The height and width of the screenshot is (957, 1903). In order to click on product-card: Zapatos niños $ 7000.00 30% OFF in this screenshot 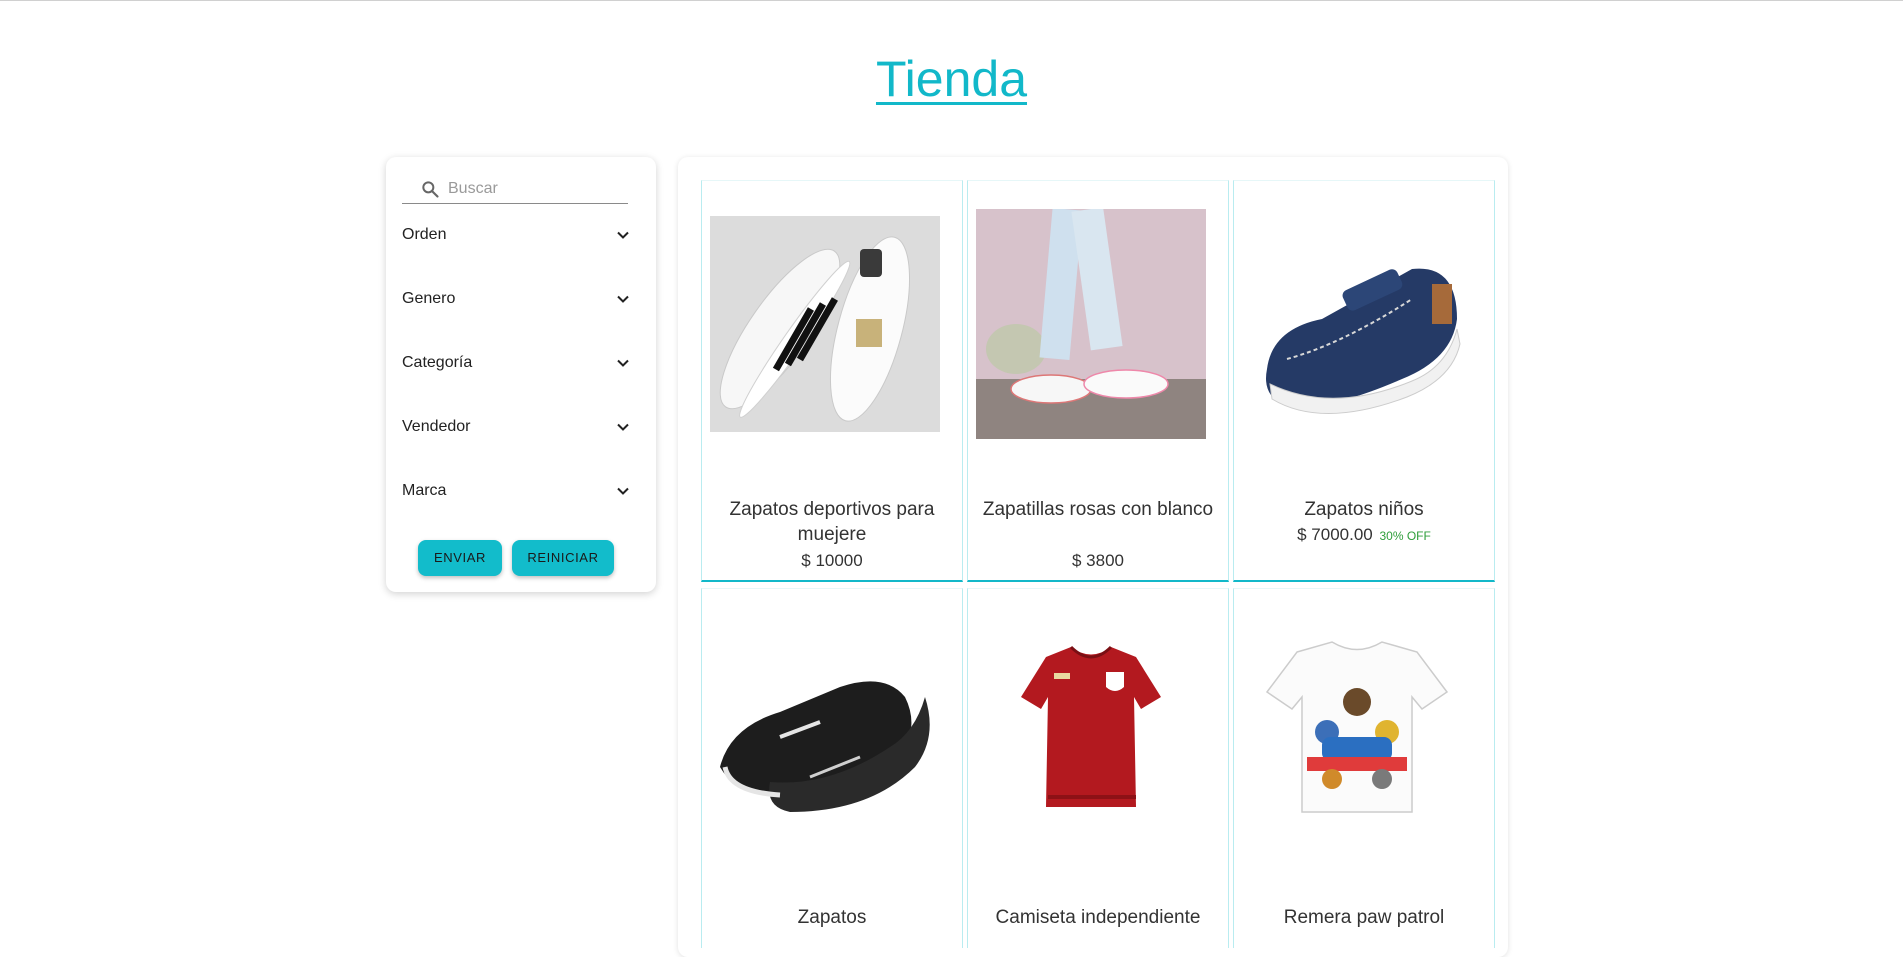, I will do `click(1364, 381)`.